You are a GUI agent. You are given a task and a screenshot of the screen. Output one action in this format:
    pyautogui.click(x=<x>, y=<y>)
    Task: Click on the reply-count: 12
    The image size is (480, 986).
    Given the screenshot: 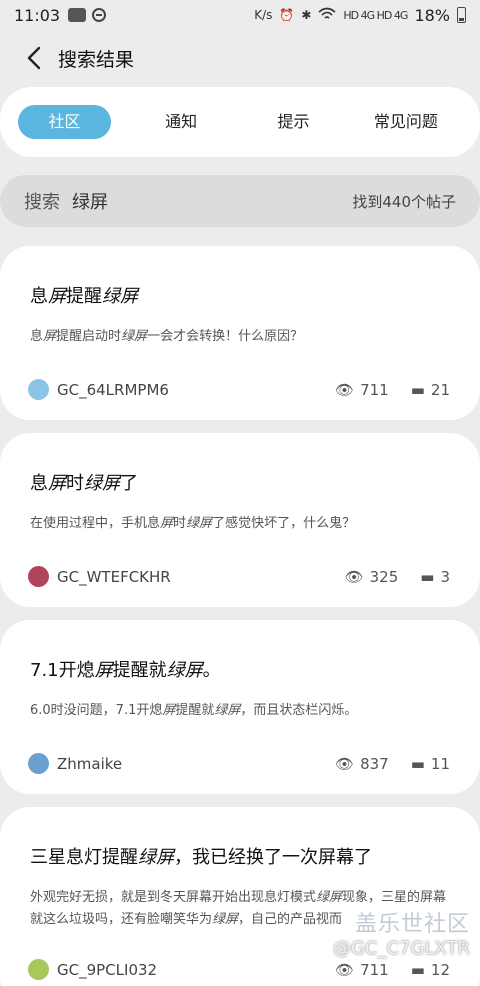 What is the action you would take?
    pyautogui.click(x=440, y=970)
    